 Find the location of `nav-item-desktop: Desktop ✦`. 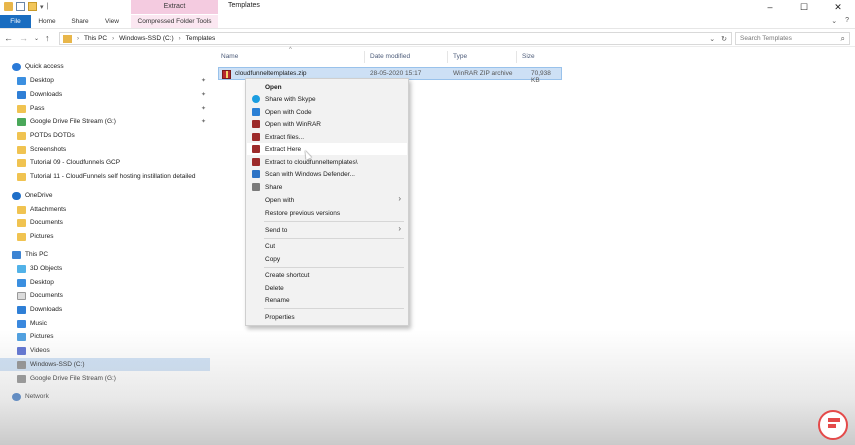

nav-item-desktop: Desktop ✦ is located at coordinates (122, 80).